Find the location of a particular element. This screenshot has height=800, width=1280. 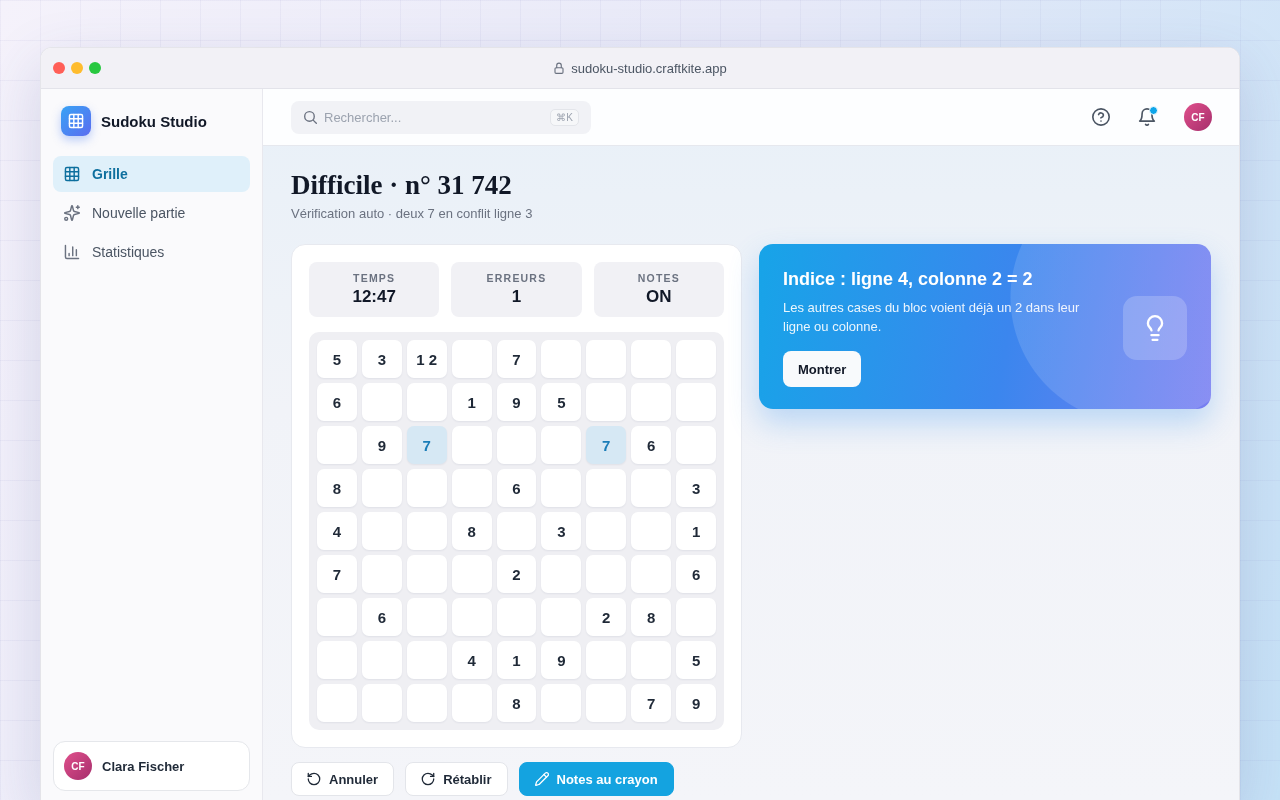

show-button: Montrer is located at coordinates (822, 369).